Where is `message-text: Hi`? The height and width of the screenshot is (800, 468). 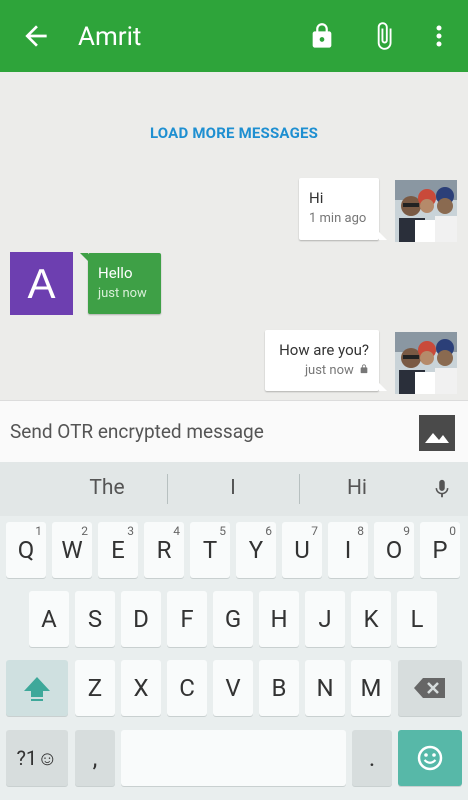 message-text: Hi is located at coordinates (316, 198).